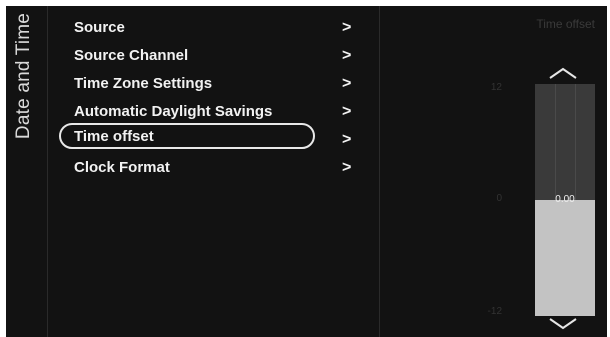 The image size is (610, 337). What do you see at coordinates (23, 76) in the screenshot?
I see `section-title-text: Date and Time` at bounding box center [23, 76].